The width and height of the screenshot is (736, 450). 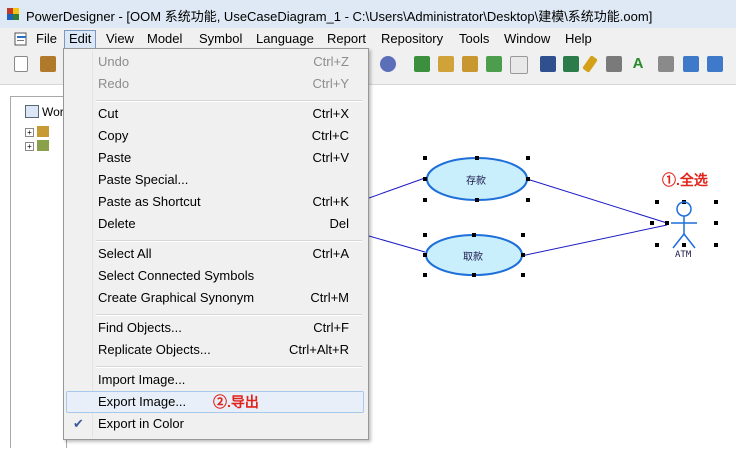 I want to click on menu-edit: Edit, so click(x=80, y=40).